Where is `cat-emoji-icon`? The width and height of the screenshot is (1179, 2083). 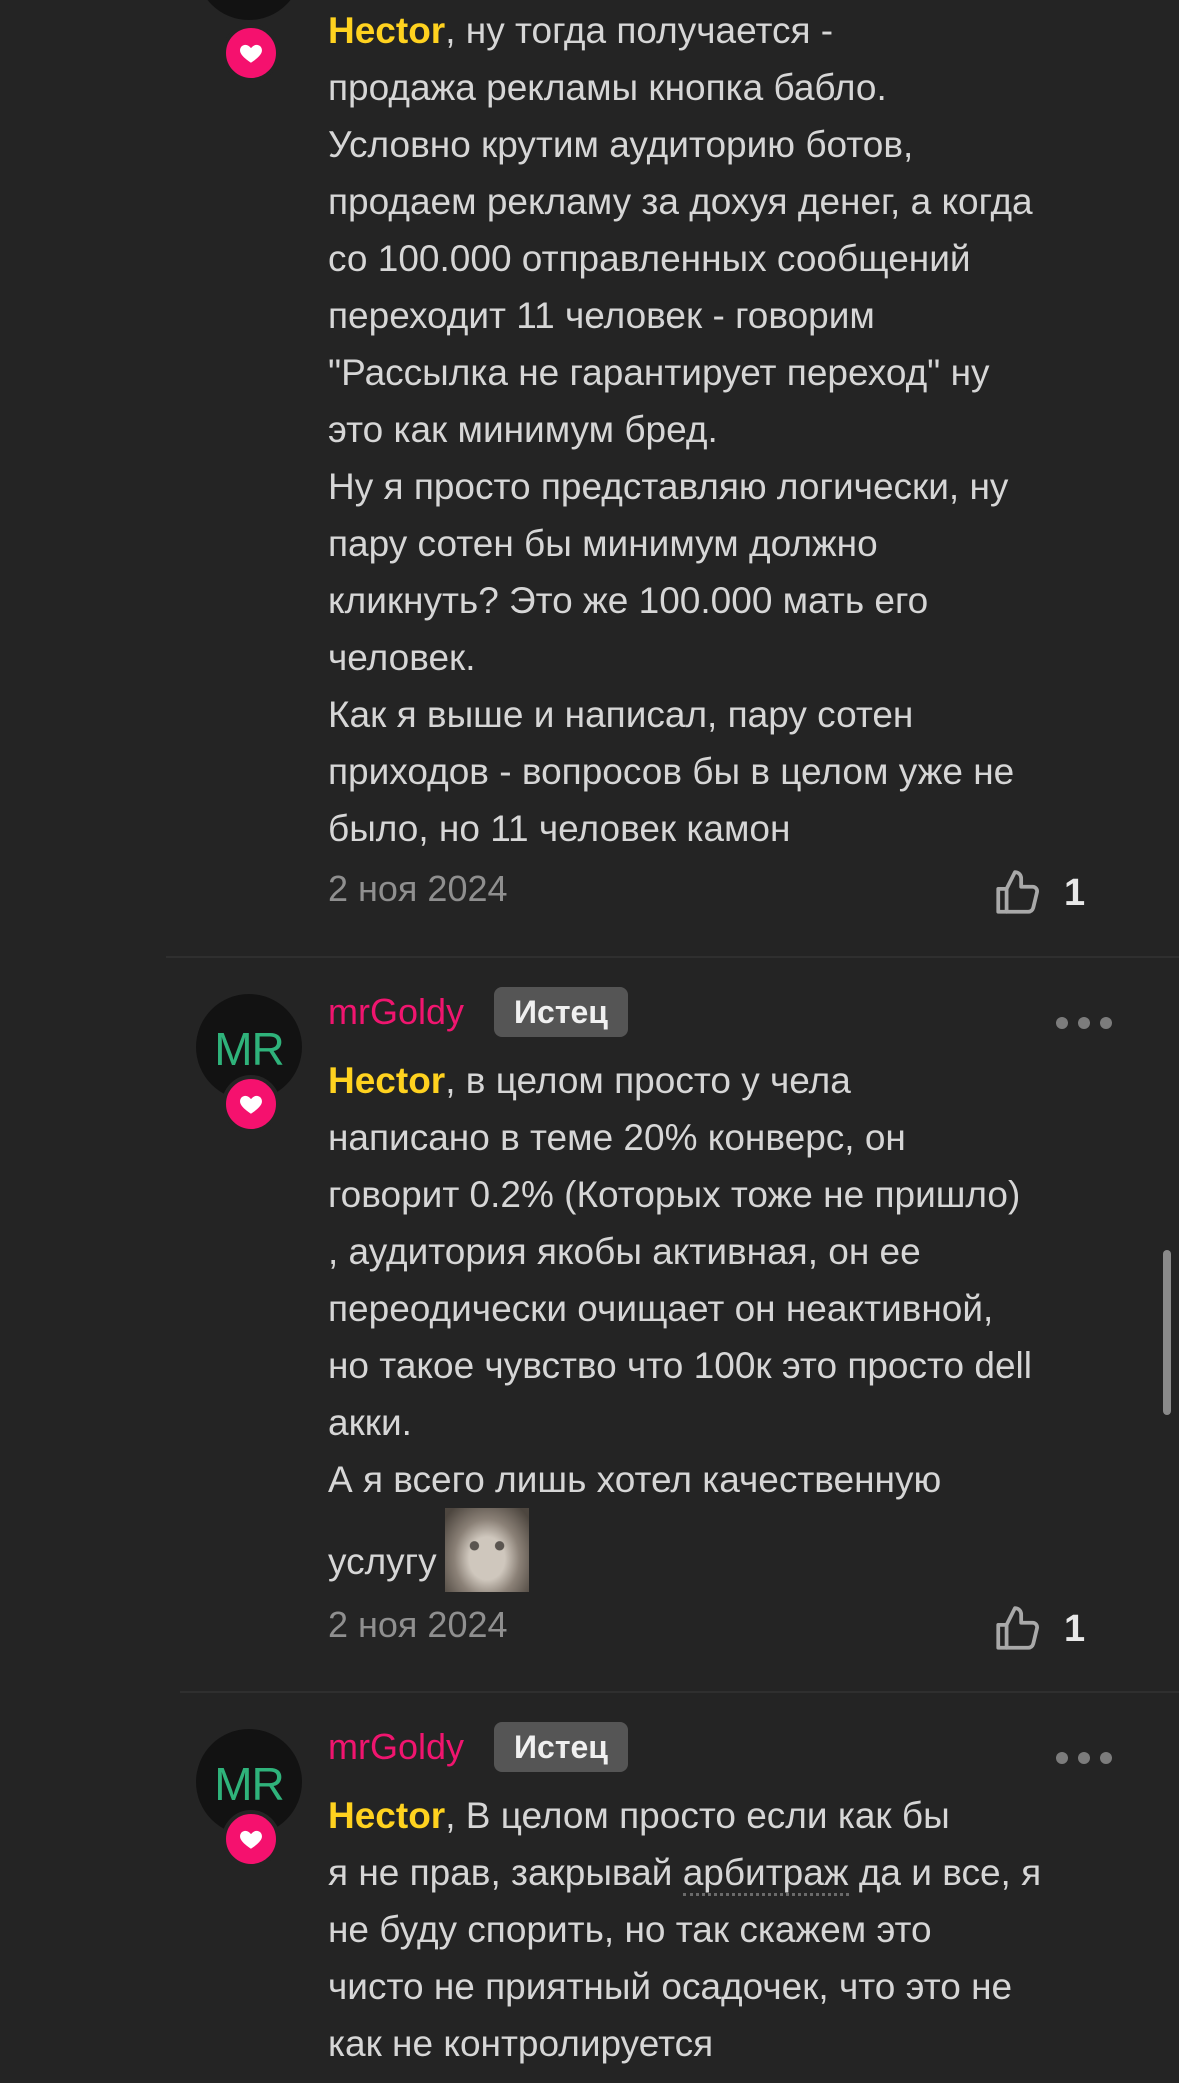 cat-emoji-icon is located at coordinates (486, 1550).